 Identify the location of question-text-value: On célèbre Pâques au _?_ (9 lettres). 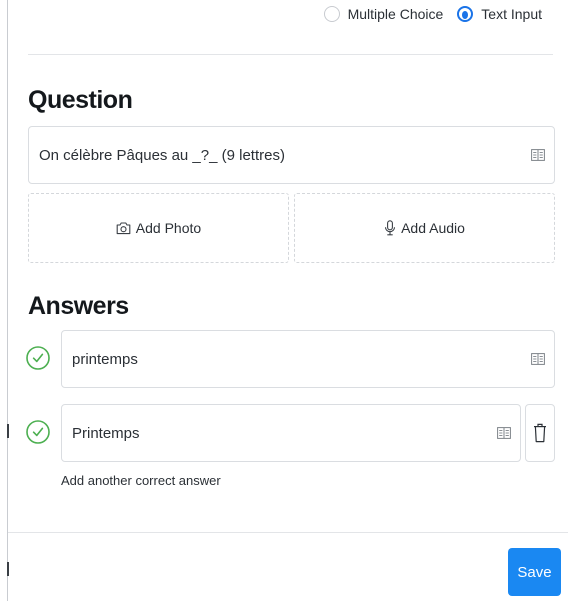
(162, 155).